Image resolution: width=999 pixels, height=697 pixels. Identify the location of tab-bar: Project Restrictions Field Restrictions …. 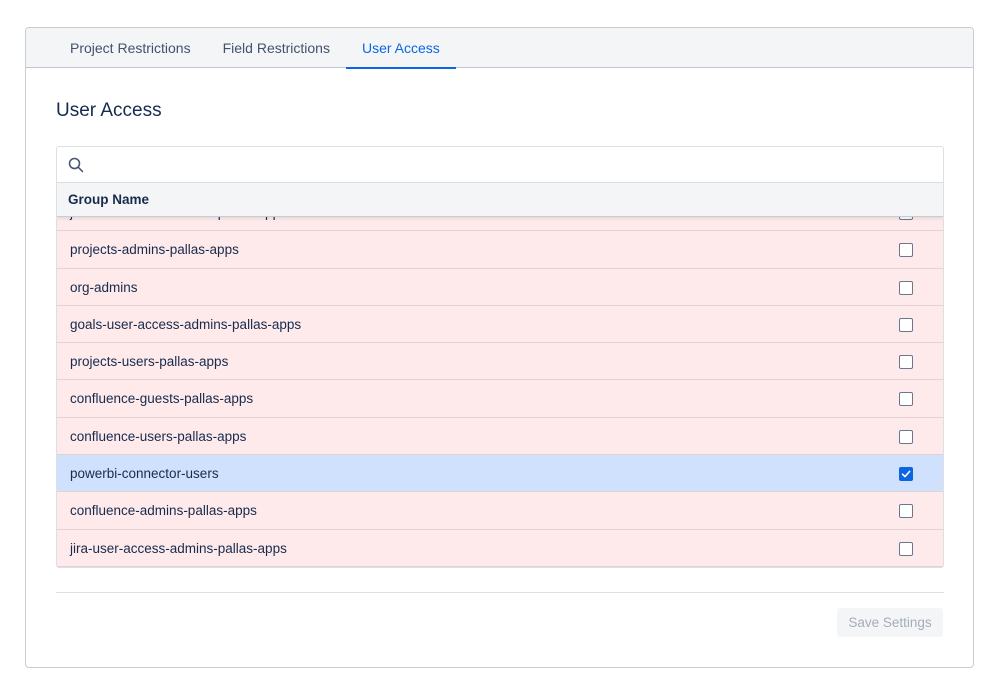
(499, 48).